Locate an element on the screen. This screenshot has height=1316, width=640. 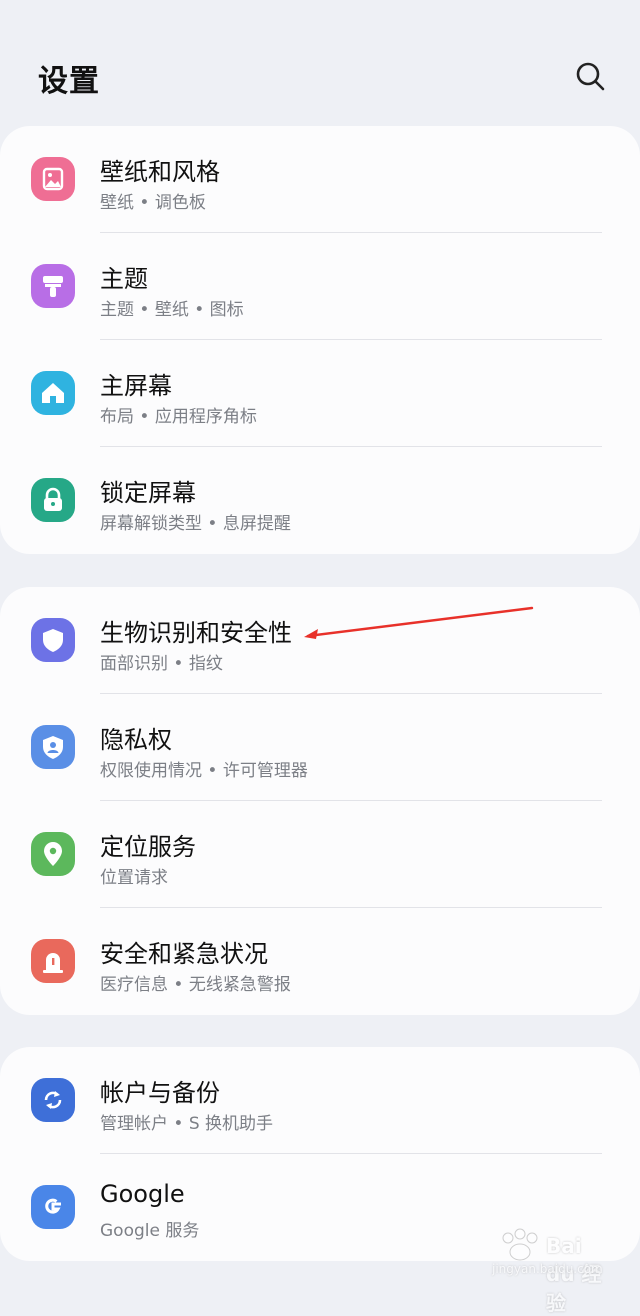
home-icon is located at coordinates (53, 393).